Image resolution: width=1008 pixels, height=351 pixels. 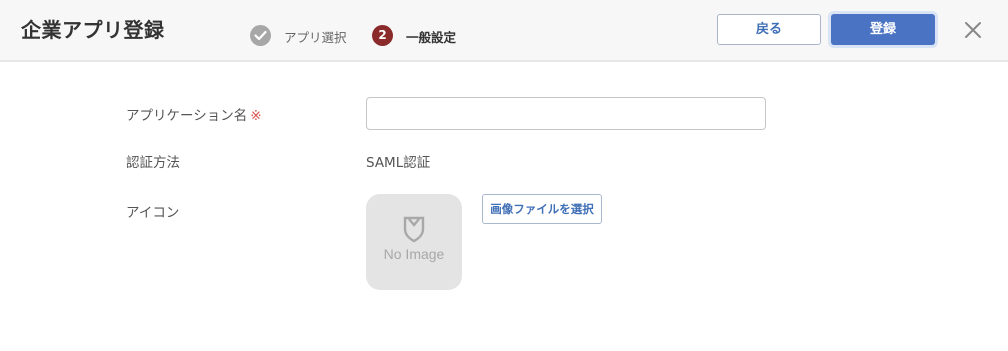 I want to click on required-mark: ※, so click(x=256, y=116).